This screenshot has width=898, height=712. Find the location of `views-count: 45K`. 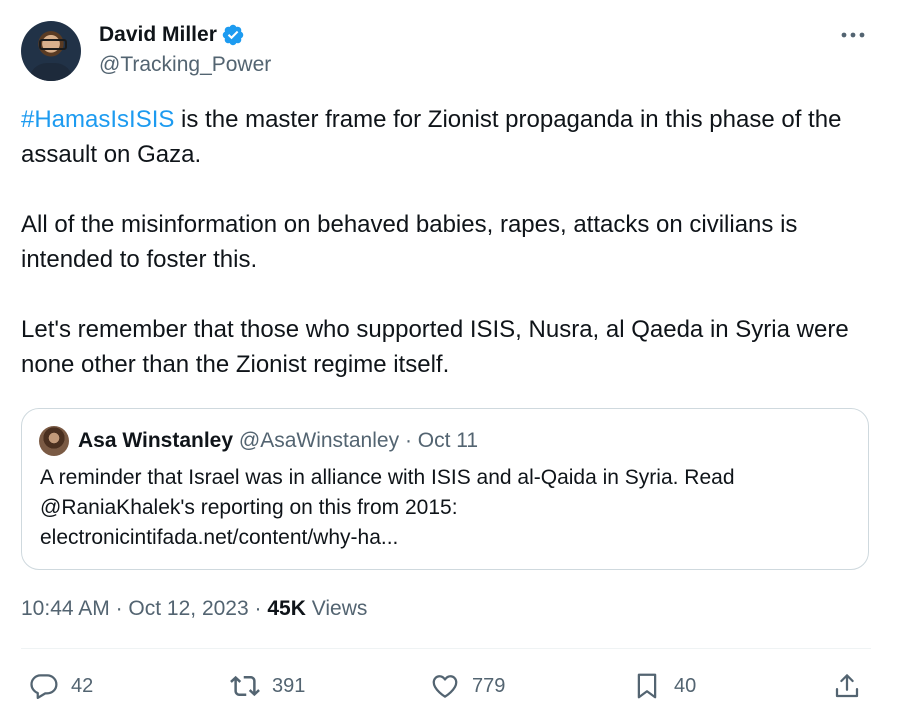

views-count: 45K is located at coordinates (286, 608).